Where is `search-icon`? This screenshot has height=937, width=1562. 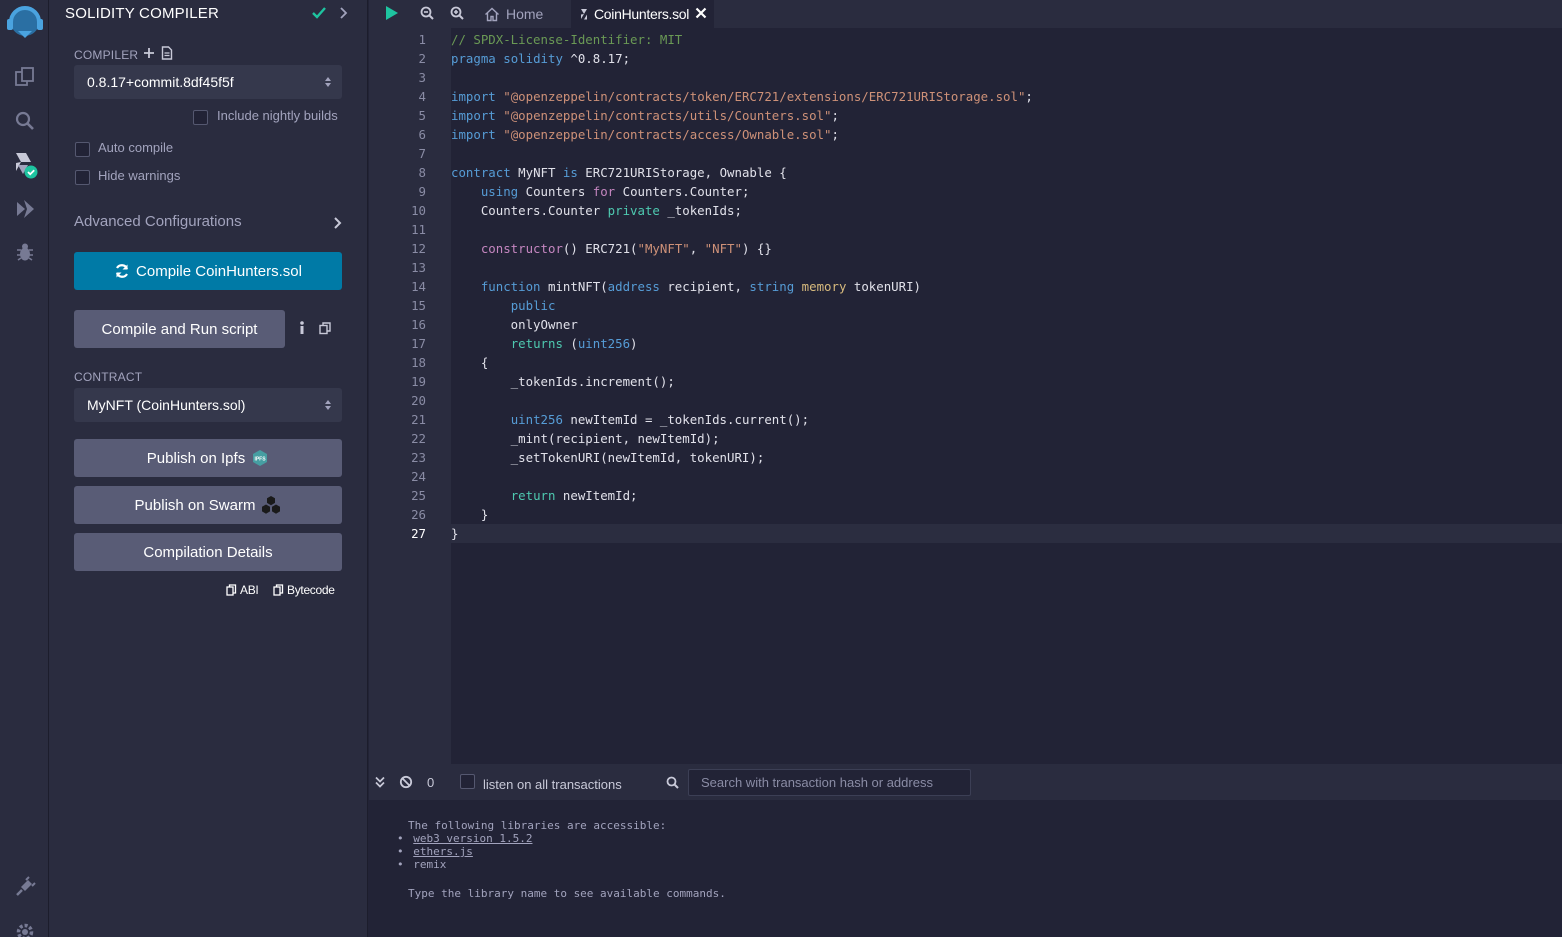 search-icon is located at coordinates (24, 121).